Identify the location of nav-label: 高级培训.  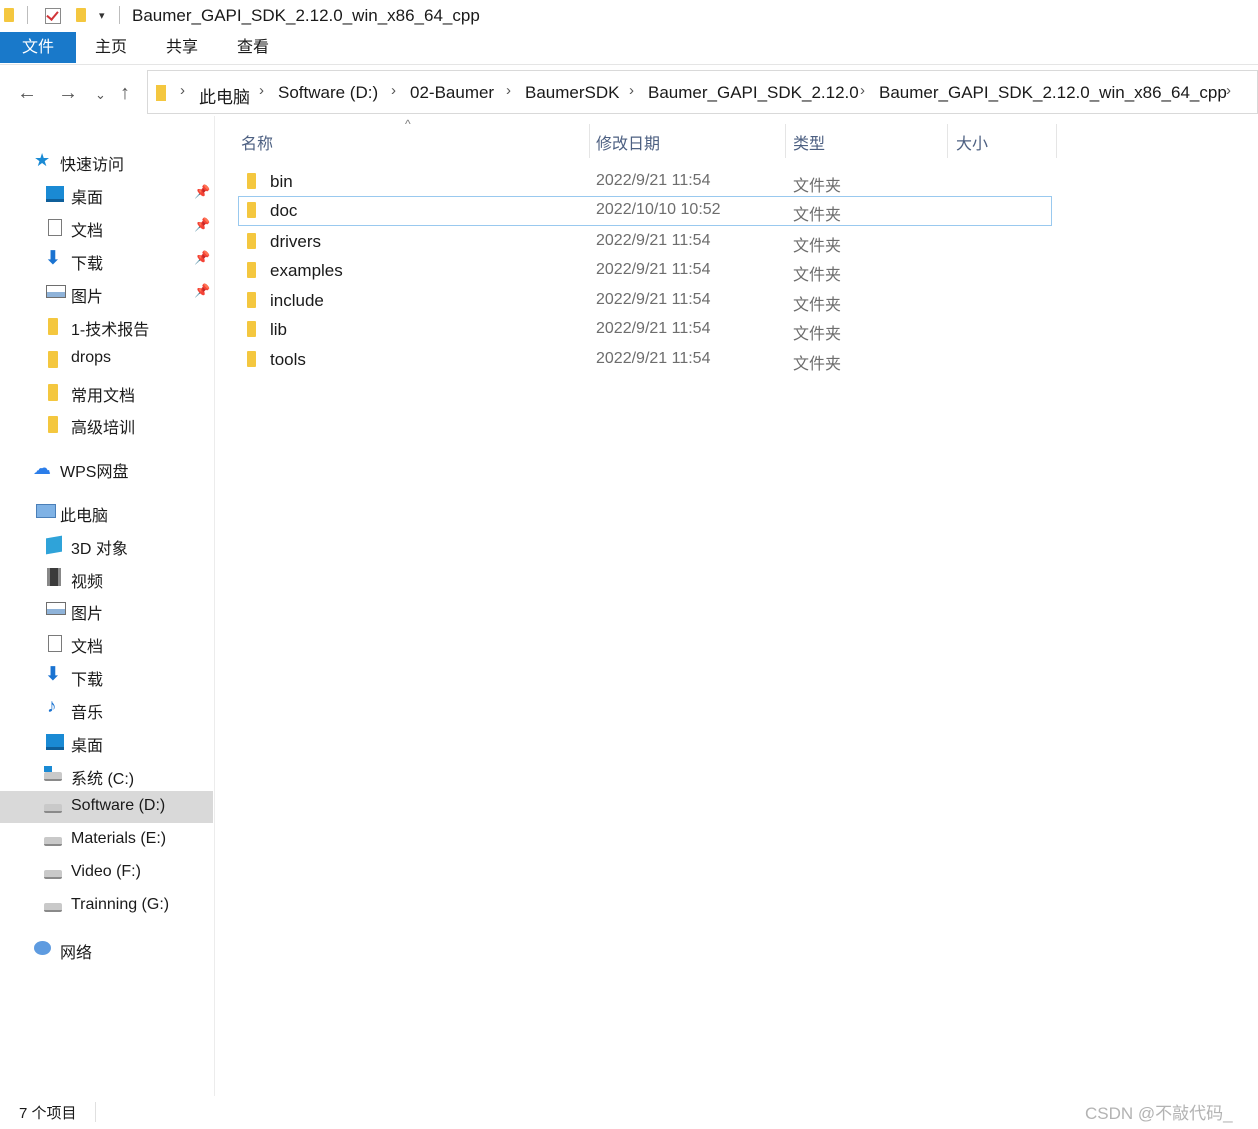
(103, 428).